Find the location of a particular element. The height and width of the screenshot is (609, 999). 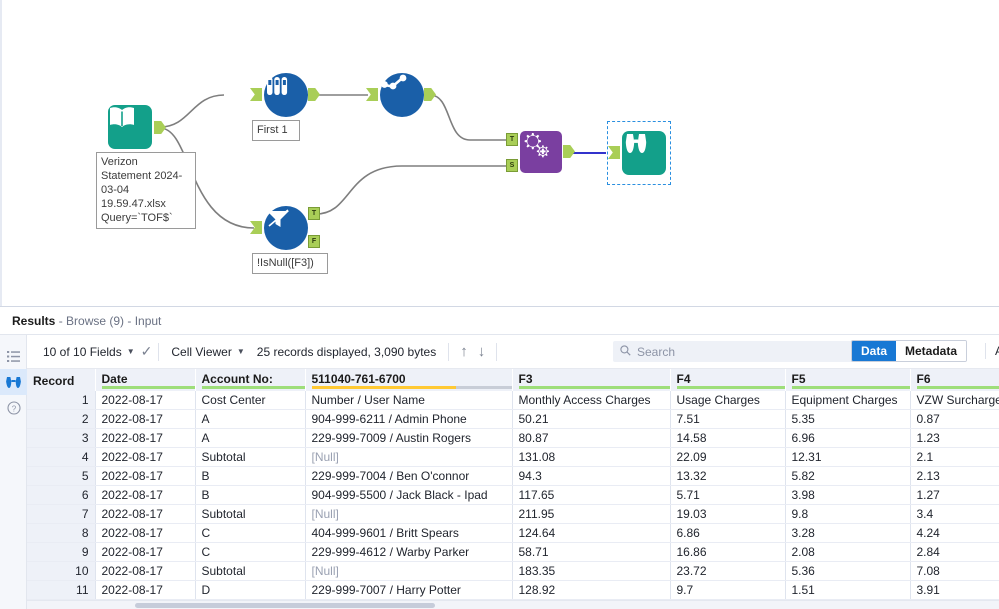

table-cell: 1.27 is located at coordinates (954, 495).